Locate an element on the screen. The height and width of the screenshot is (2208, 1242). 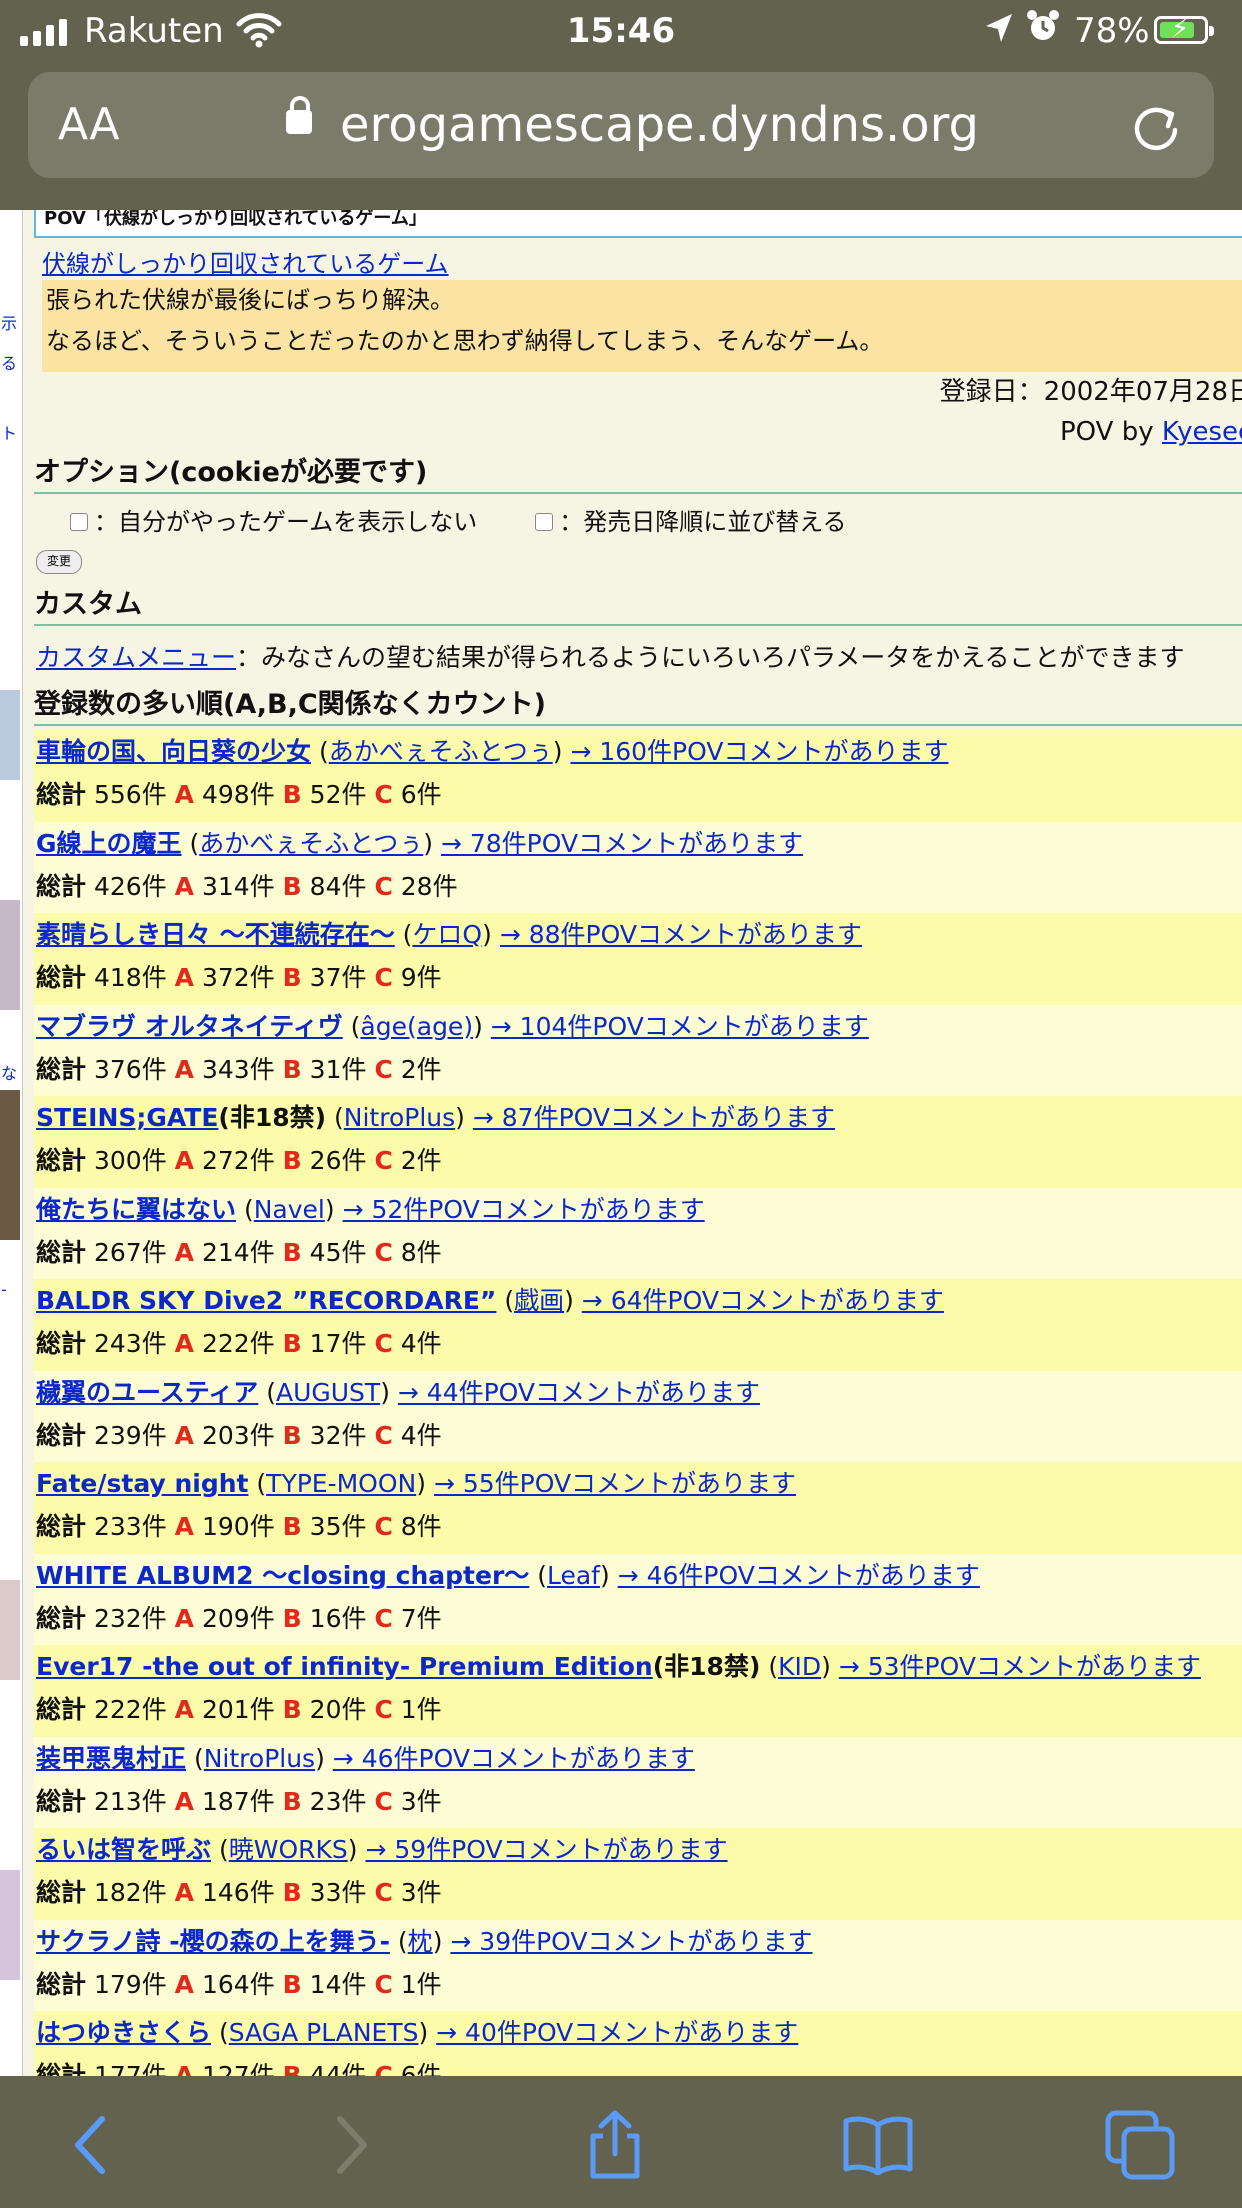
game-title-link: はつゆきさくら is located at coordinates (123, 2032).